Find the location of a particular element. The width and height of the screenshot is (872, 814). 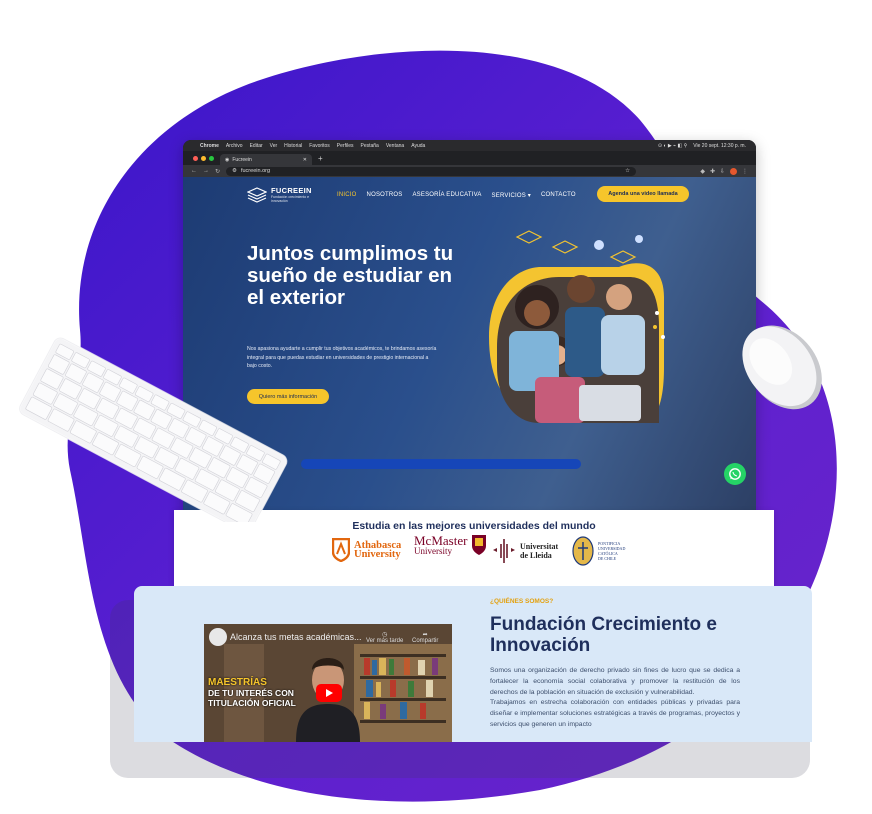

menu-ver: Ver is located at coordinates (274, 146).